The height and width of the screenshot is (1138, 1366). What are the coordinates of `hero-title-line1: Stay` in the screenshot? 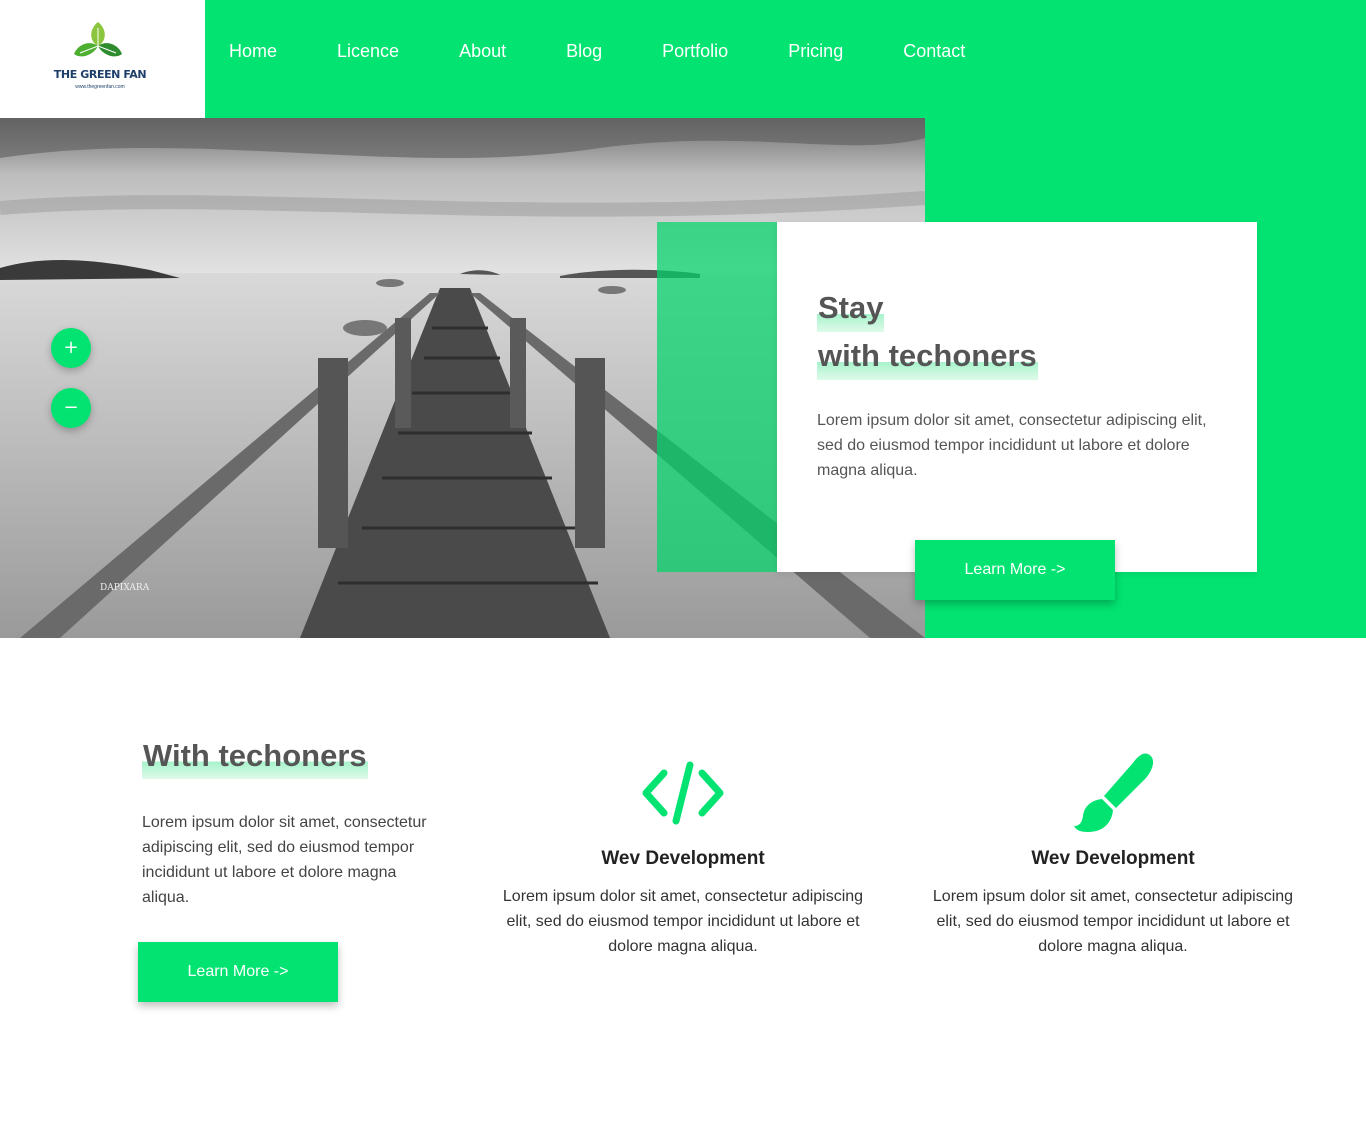 It's located at (851, 308).